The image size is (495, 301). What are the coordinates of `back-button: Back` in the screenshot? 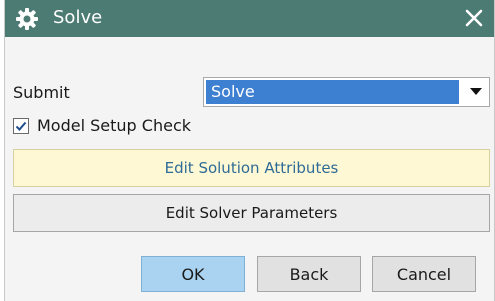 It's located at (309, 274).